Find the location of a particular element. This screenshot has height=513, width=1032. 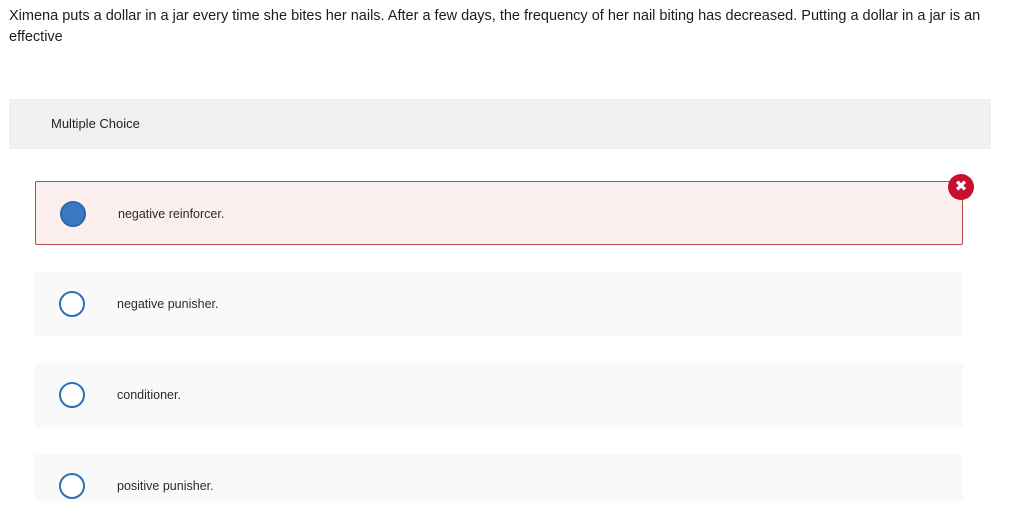

option-positive-punisher: positive punisher. is located at coordinates (499, 477).